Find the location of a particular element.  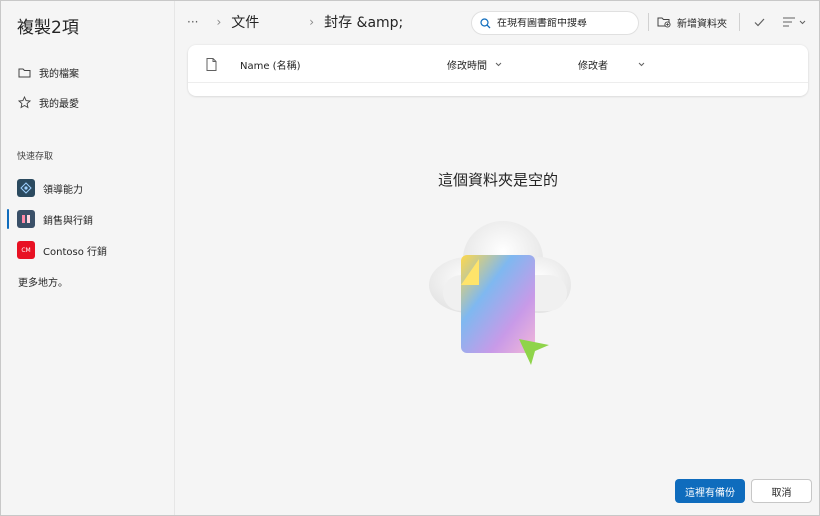

modified-by-column-header: 修改者 is located at coordinates (611, 64).